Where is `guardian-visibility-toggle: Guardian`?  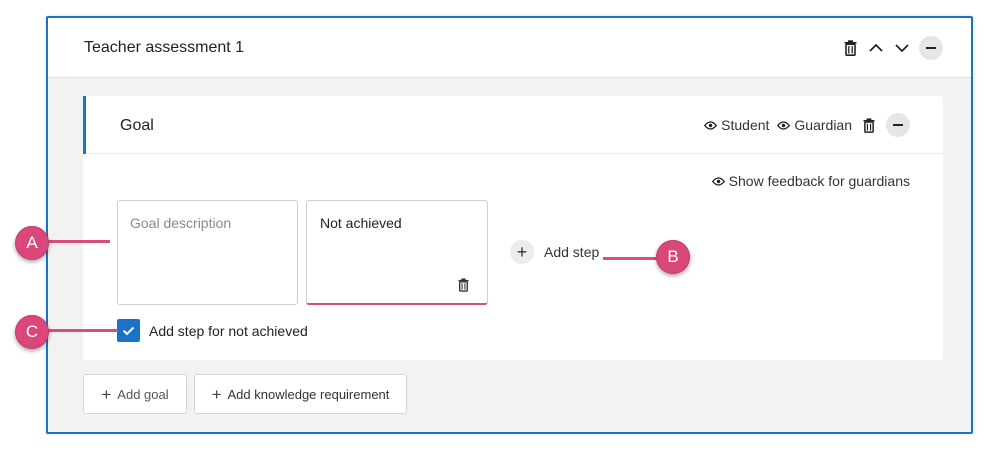
guardian-visibility-toggle: Guardian is located at coordinates (814, 125).